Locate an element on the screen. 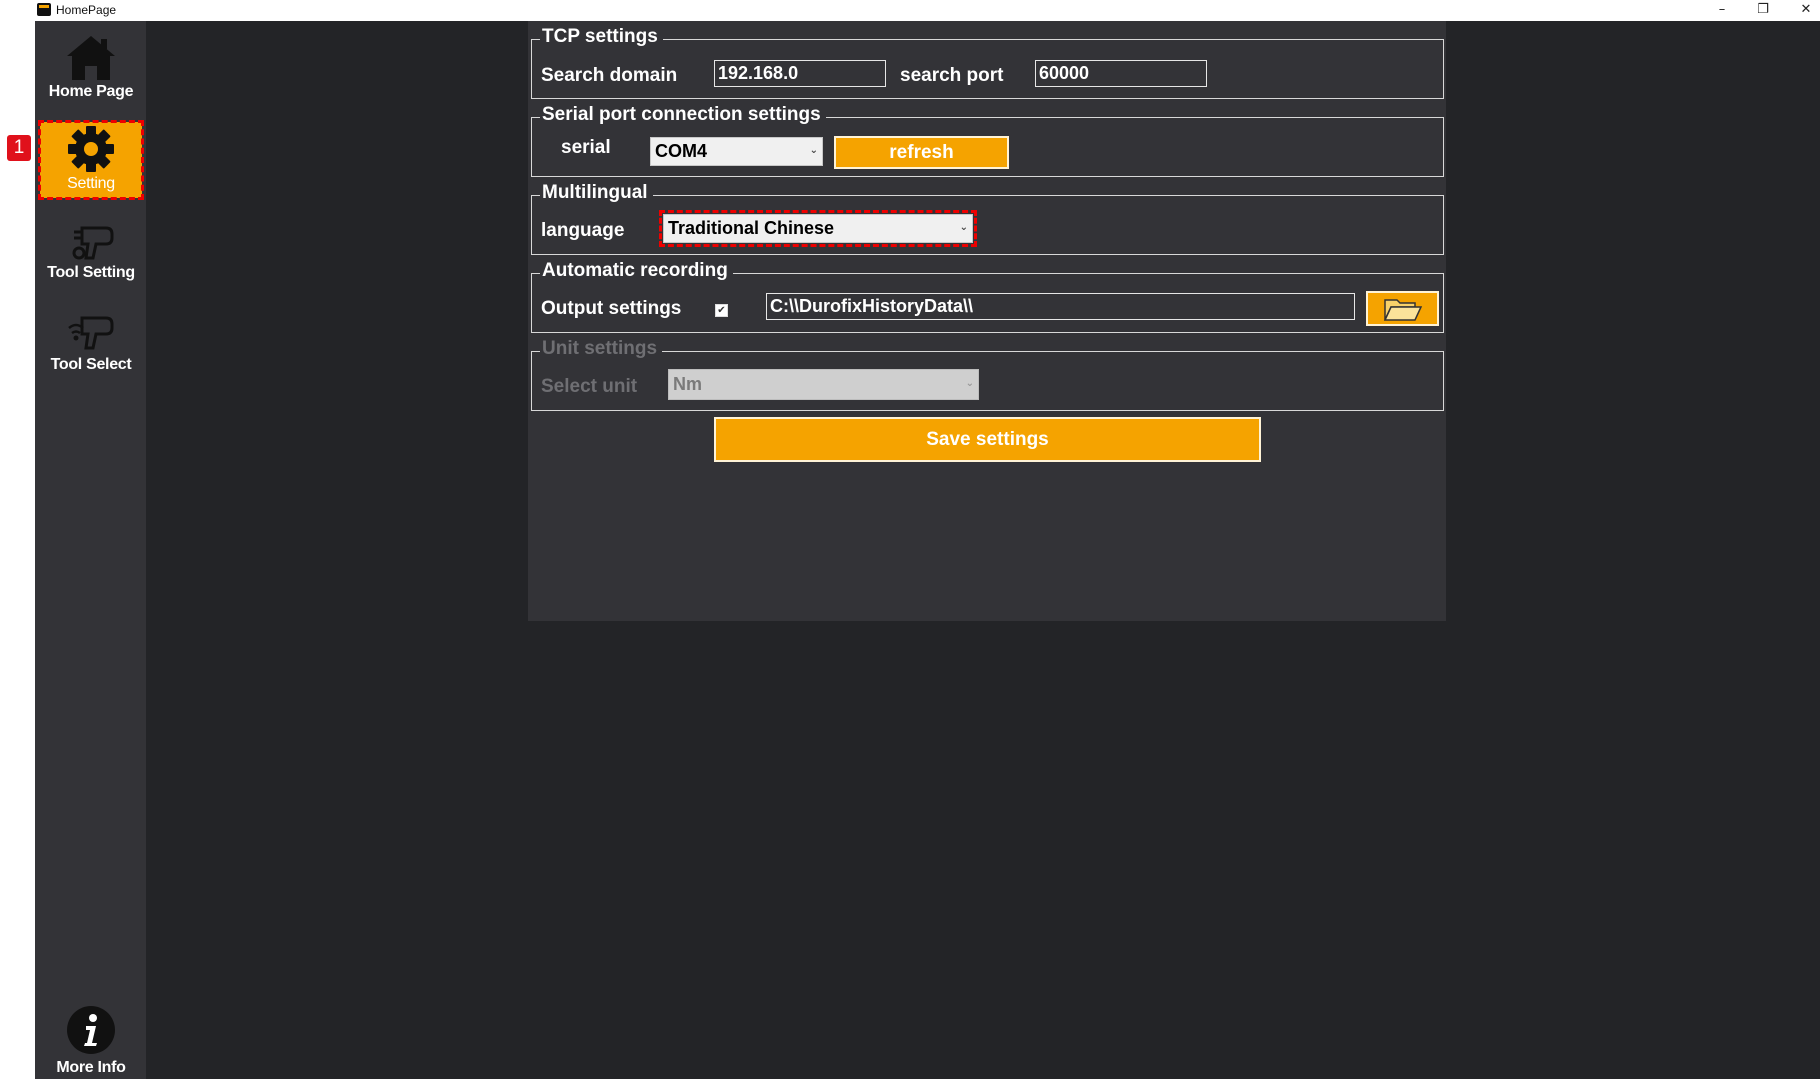  sidebar-item-label: Tool Select is located at coordinates (91, 364).